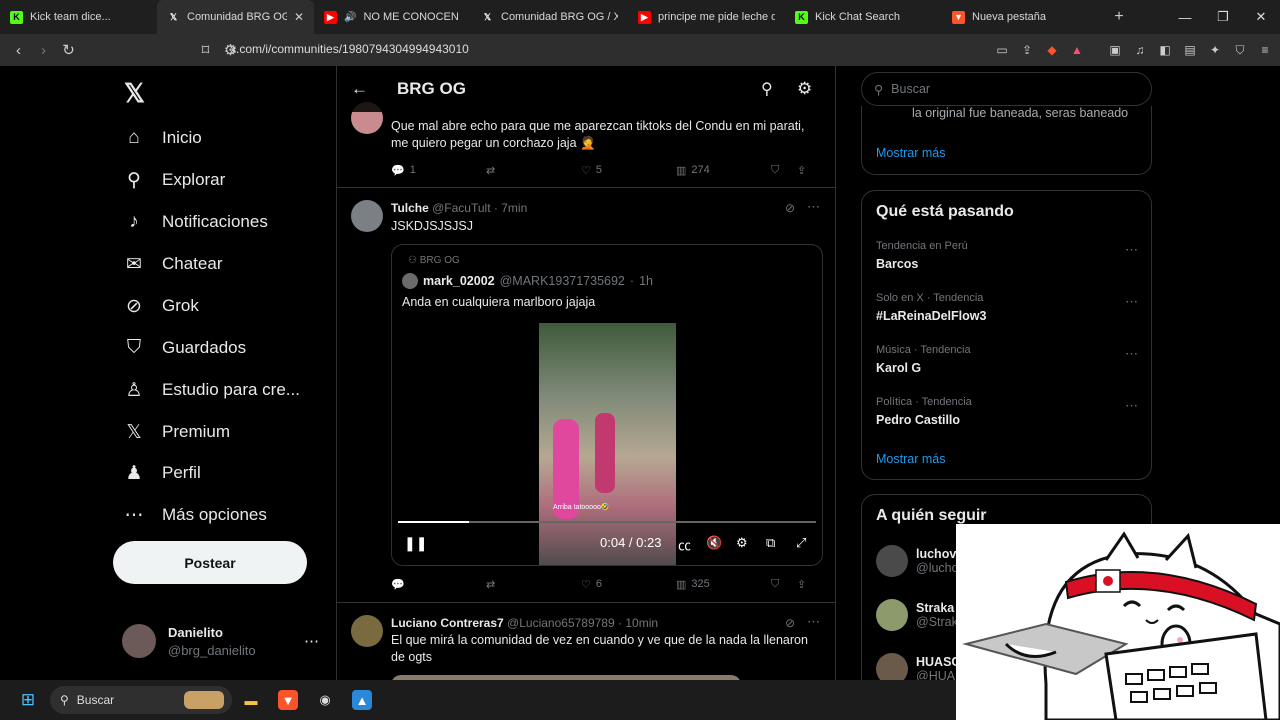 The height and width of the screenshot is (720, 1280). I want to click on follow-suggestion: Straka @Strak, so click(917, 615).